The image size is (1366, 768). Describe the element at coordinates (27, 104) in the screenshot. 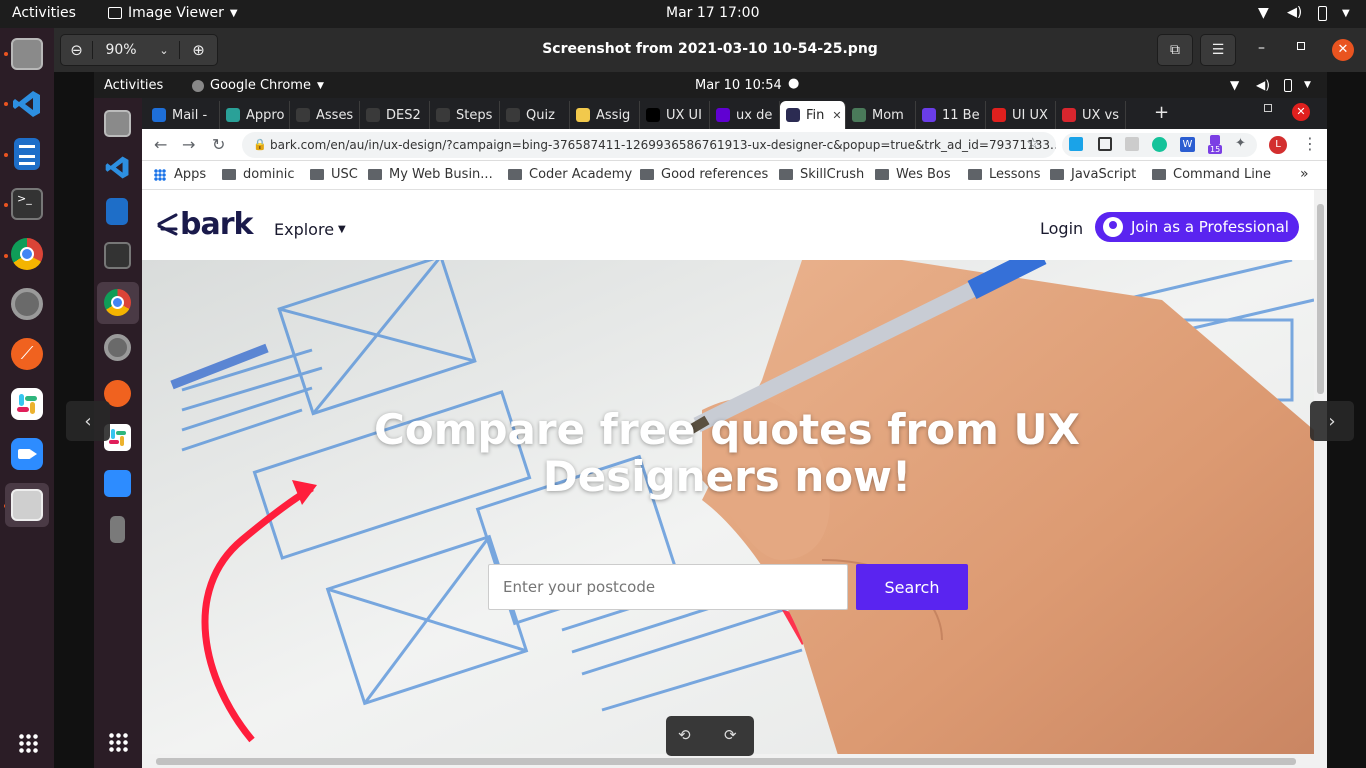

I see `vscode-icon` at that location.